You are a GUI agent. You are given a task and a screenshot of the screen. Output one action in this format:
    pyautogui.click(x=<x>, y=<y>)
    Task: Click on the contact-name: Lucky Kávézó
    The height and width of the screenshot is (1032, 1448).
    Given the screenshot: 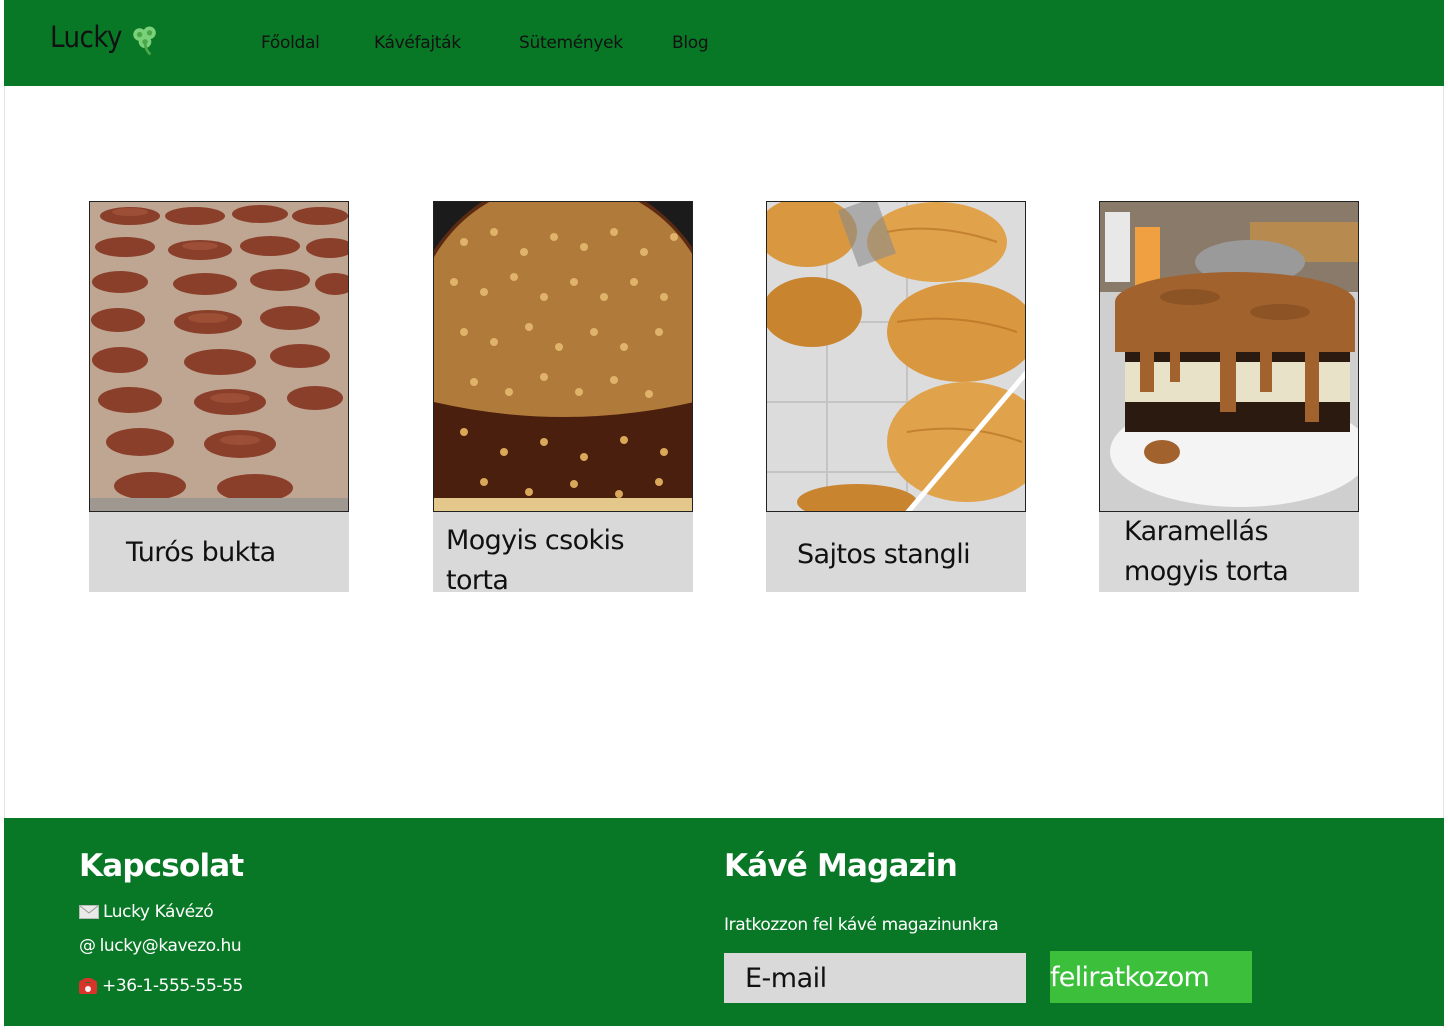 What is the action you would take?
    pyautogui.click(x=158, y=912)
    